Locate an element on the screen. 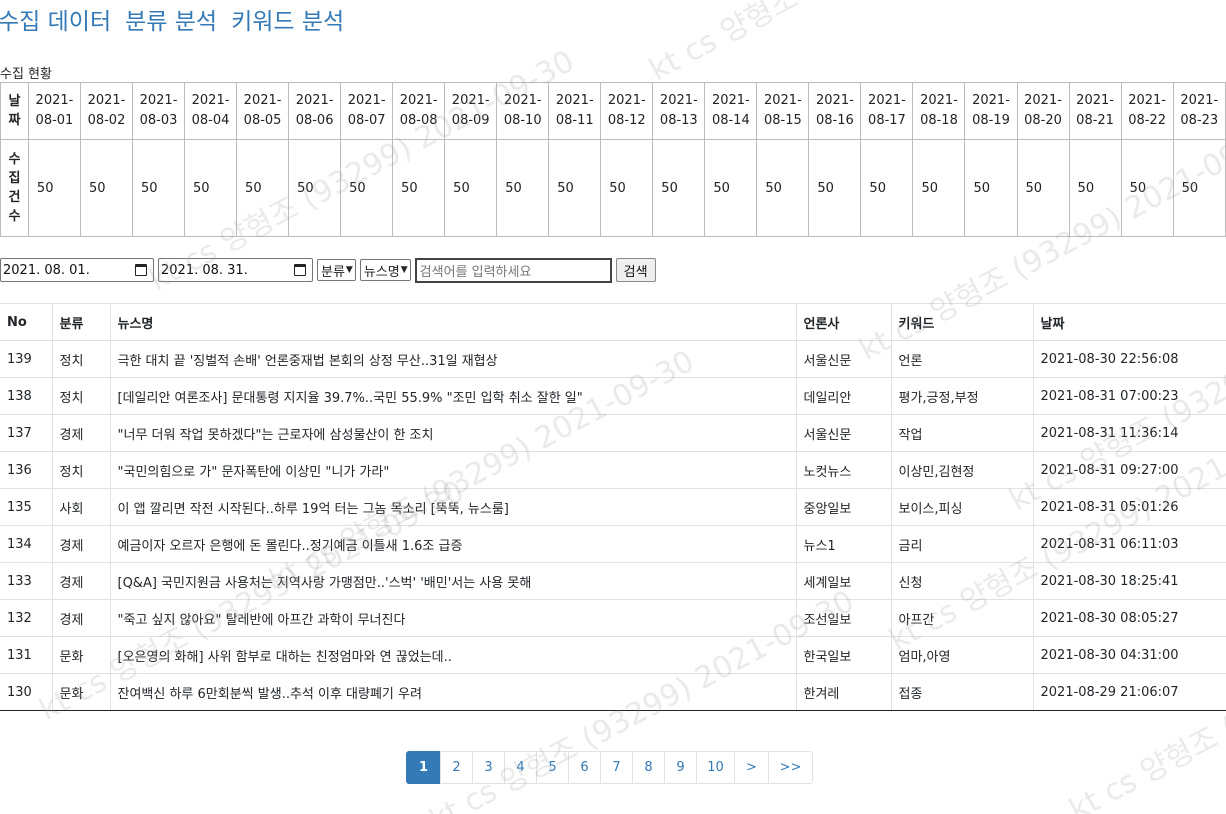 Image resolution: width=1226 pixels, height=814 pixels. page-link-9: 9 is located at coordinates (680, 767).